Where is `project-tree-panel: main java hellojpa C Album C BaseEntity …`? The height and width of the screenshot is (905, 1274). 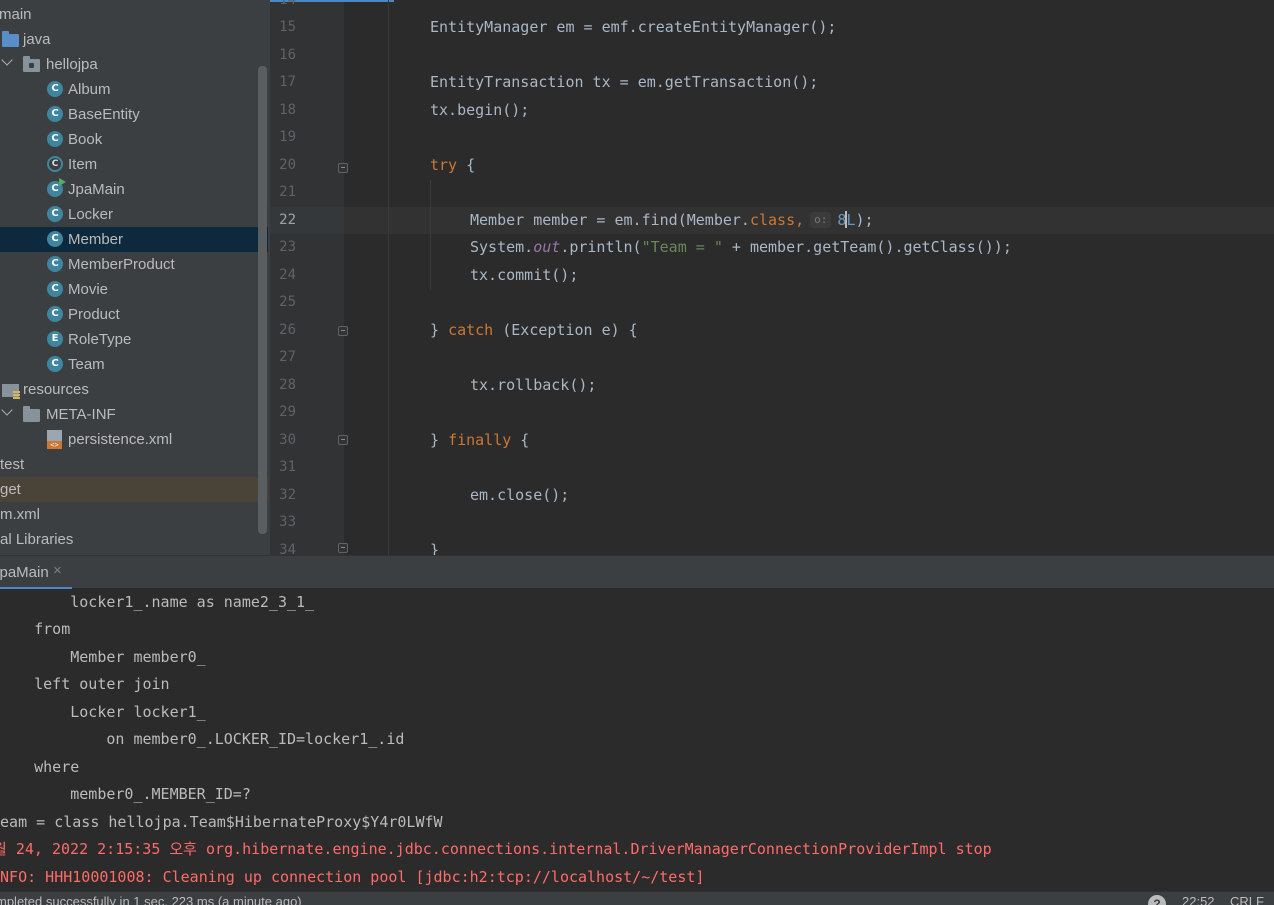
project-tree-panel: main java hellojpa C Album C BaseEntity … is located at coordinates (135, 277).